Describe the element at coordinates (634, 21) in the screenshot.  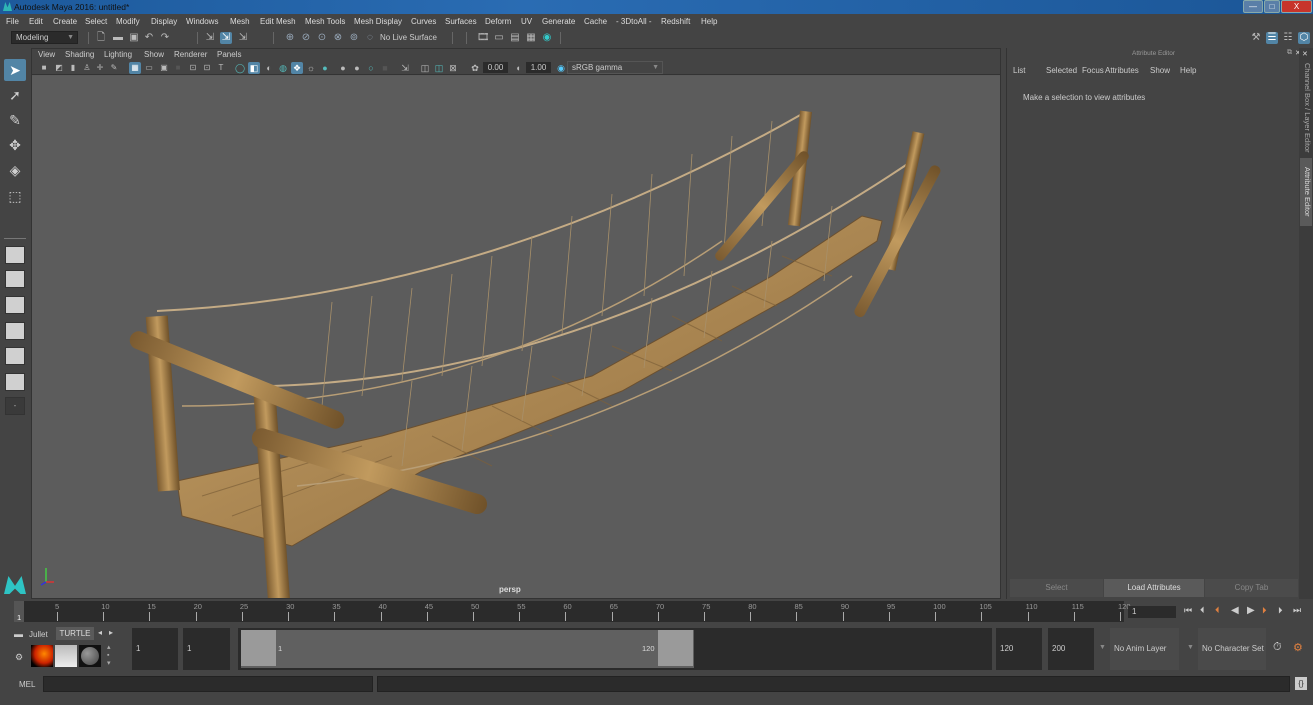
I see `menu-3dtoall: - 3DtoAll -` at that location.